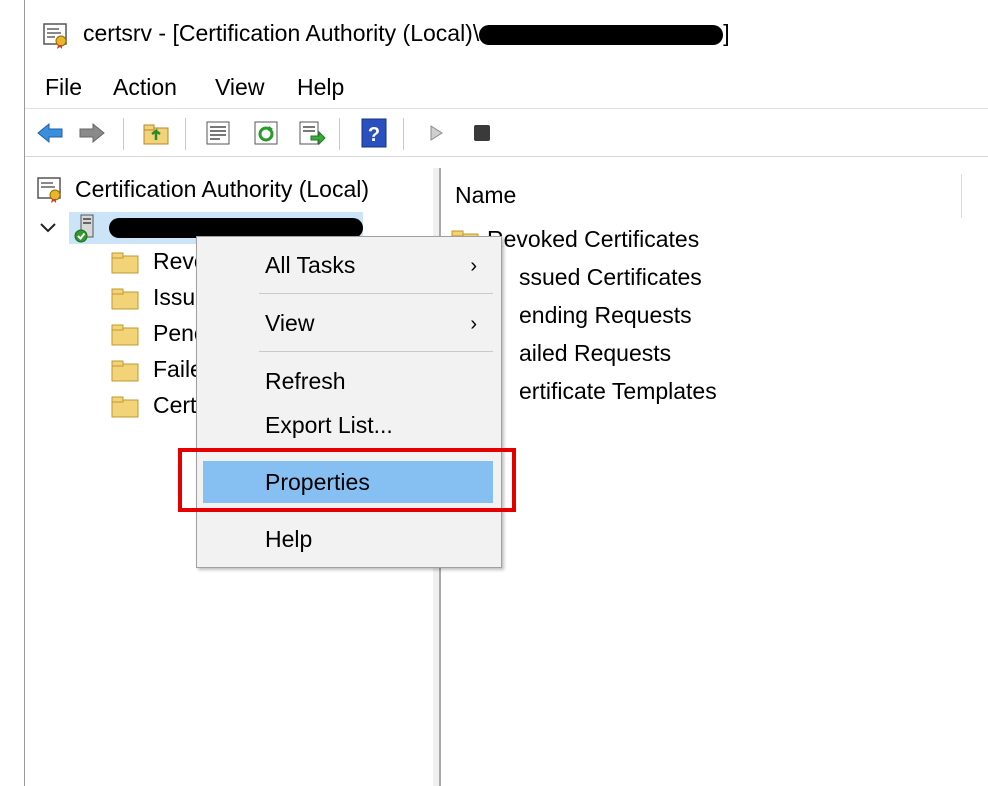  I want to click on tree-child-issued: Issu, so click(153, 297).